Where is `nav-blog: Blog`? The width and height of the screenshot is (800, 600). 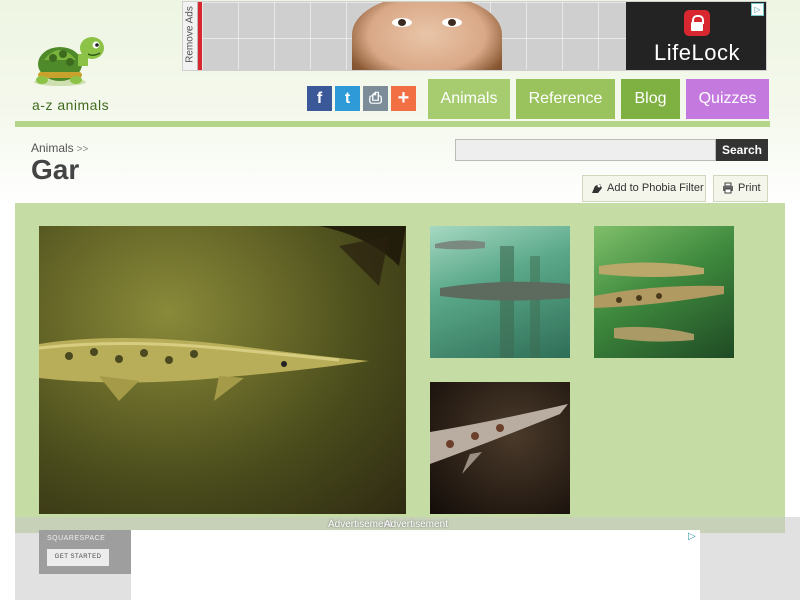 nav-blog: Blog is located at coordinates (650, 99).